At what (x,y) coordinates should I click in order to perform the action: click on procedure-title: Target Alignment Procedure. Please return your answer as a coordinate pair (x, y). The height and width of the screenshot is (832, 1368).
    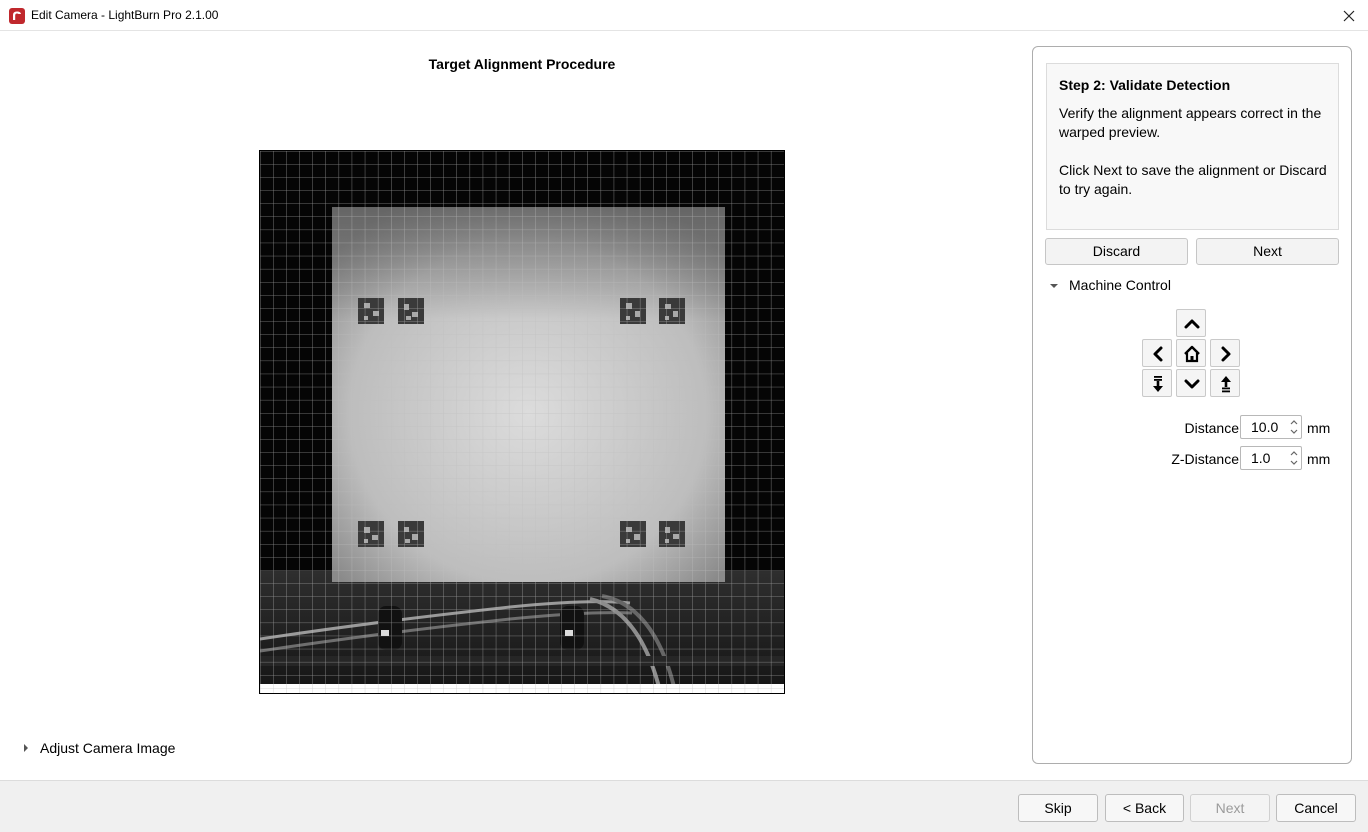
    Looking at the image, I should click on (522, 64).